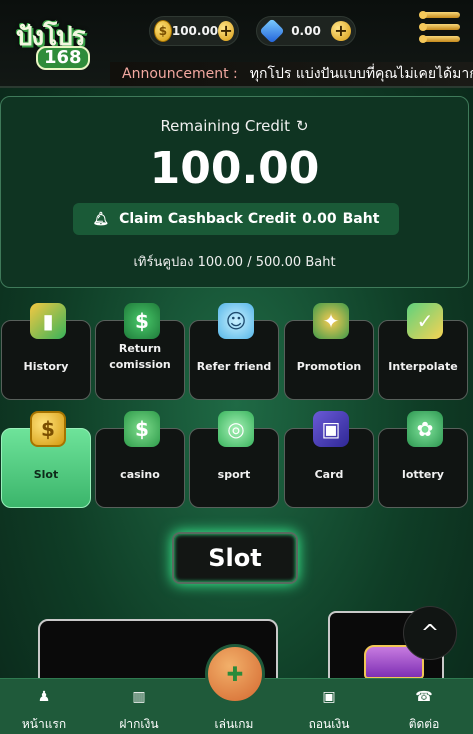 Image resolution: width=473 pixels, height=734 pixels. What do you see at coordinates (140, 356) in the screenshot?
I see `tile-label: Return comission` at bounding box center [140, 356].